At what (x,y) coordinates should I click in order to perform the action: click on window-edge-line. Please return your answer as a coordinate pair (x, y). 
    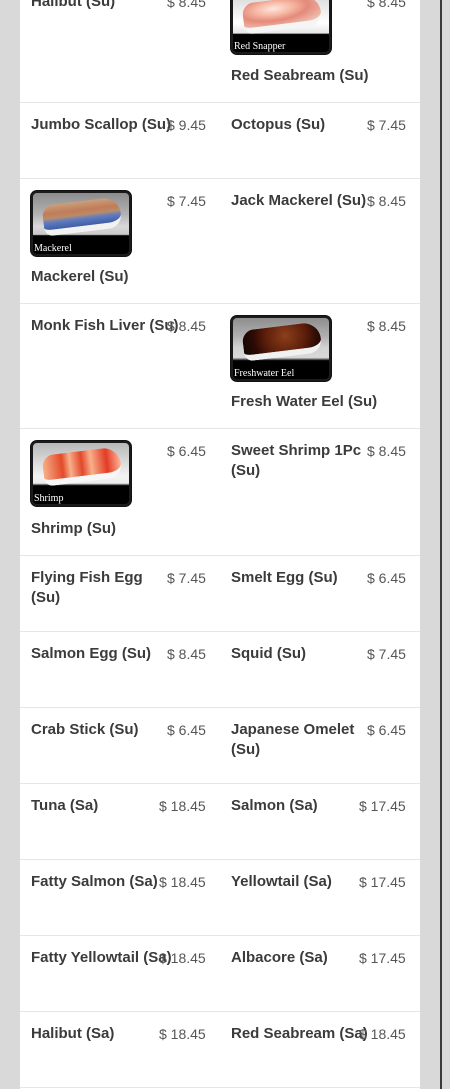
    Looking at the image, I should click on (441, 544).